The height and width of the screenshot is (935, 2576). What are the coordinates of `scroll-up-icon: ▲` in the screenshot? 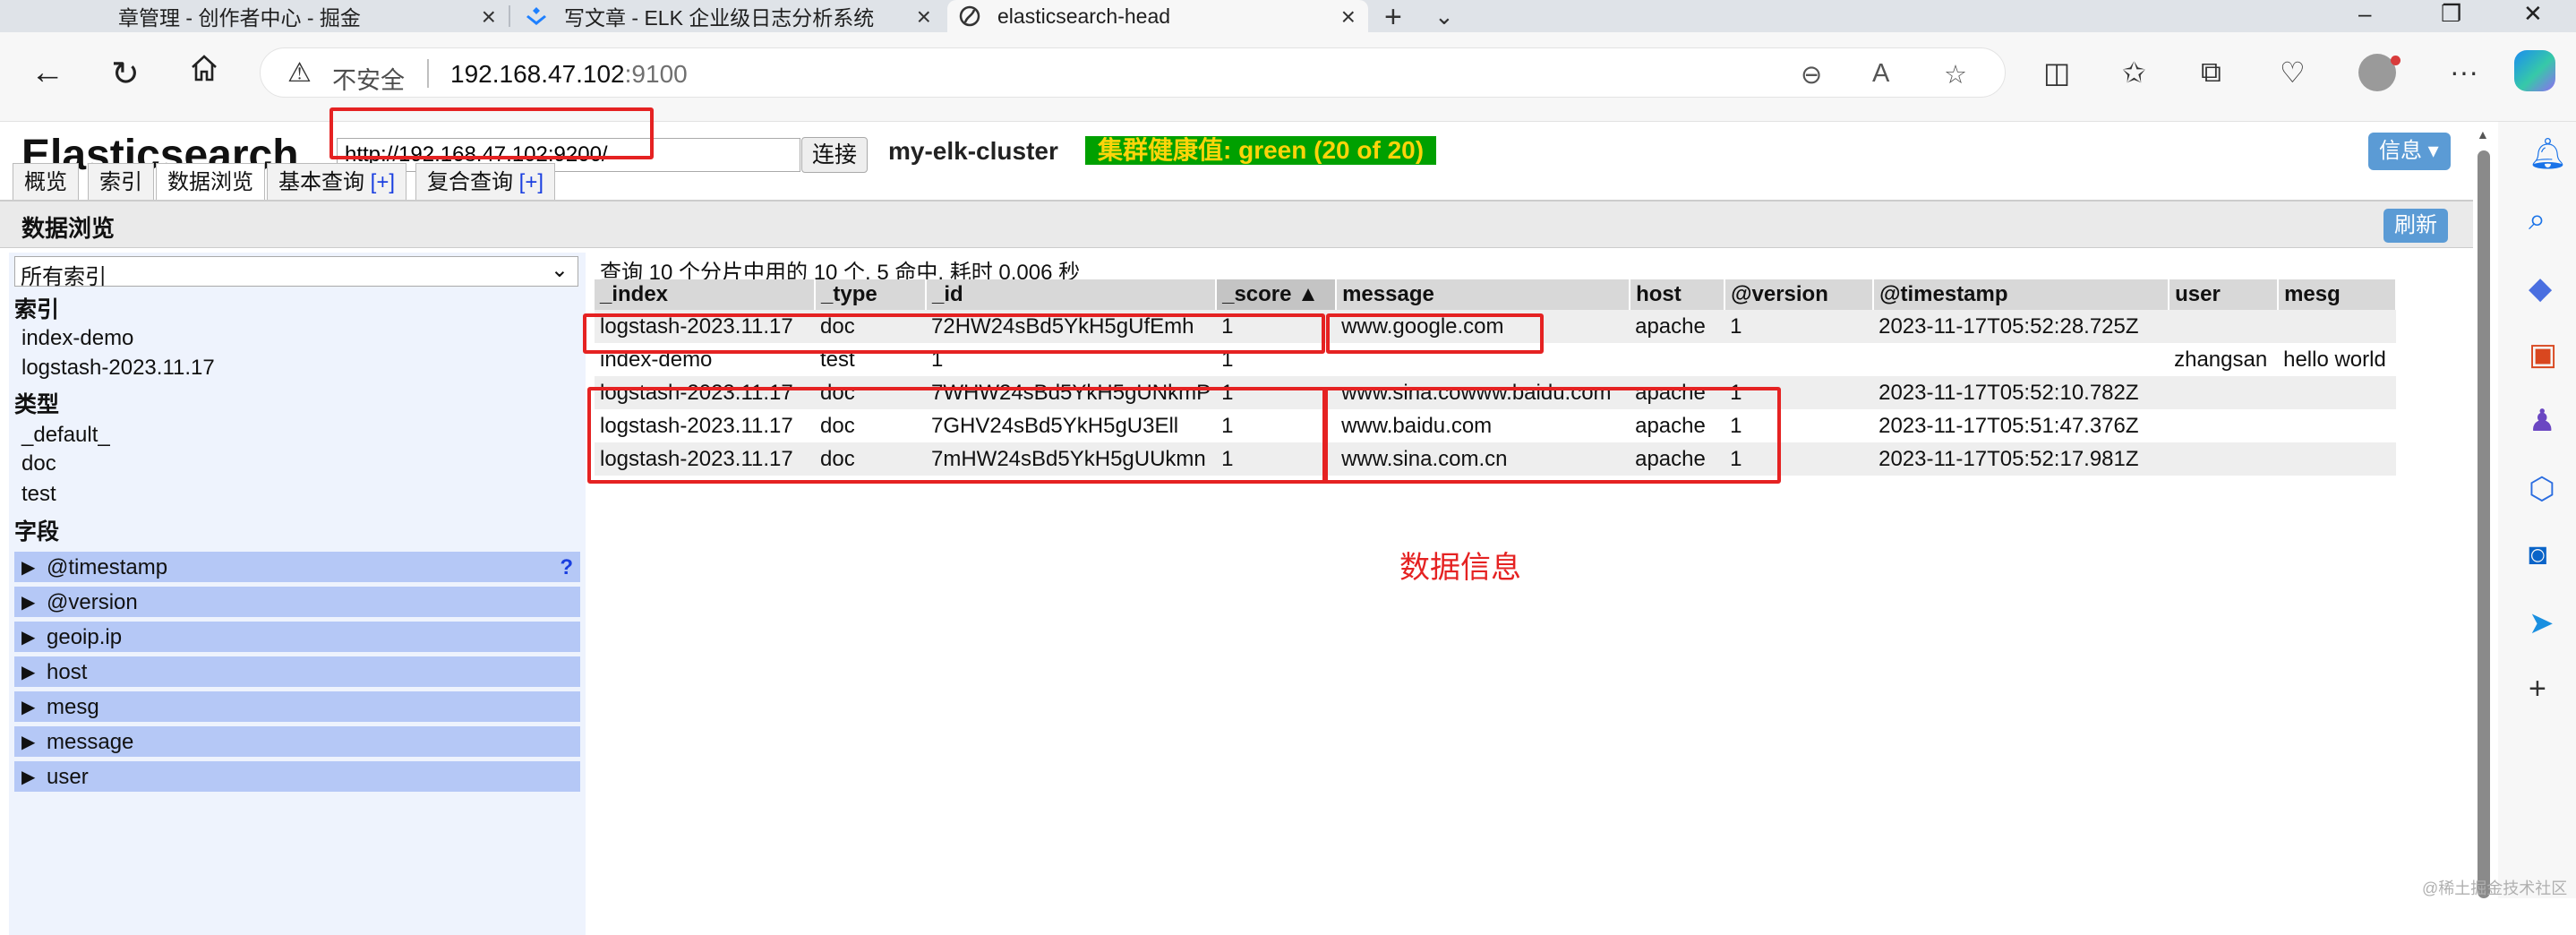 It's located at (2483, 134).